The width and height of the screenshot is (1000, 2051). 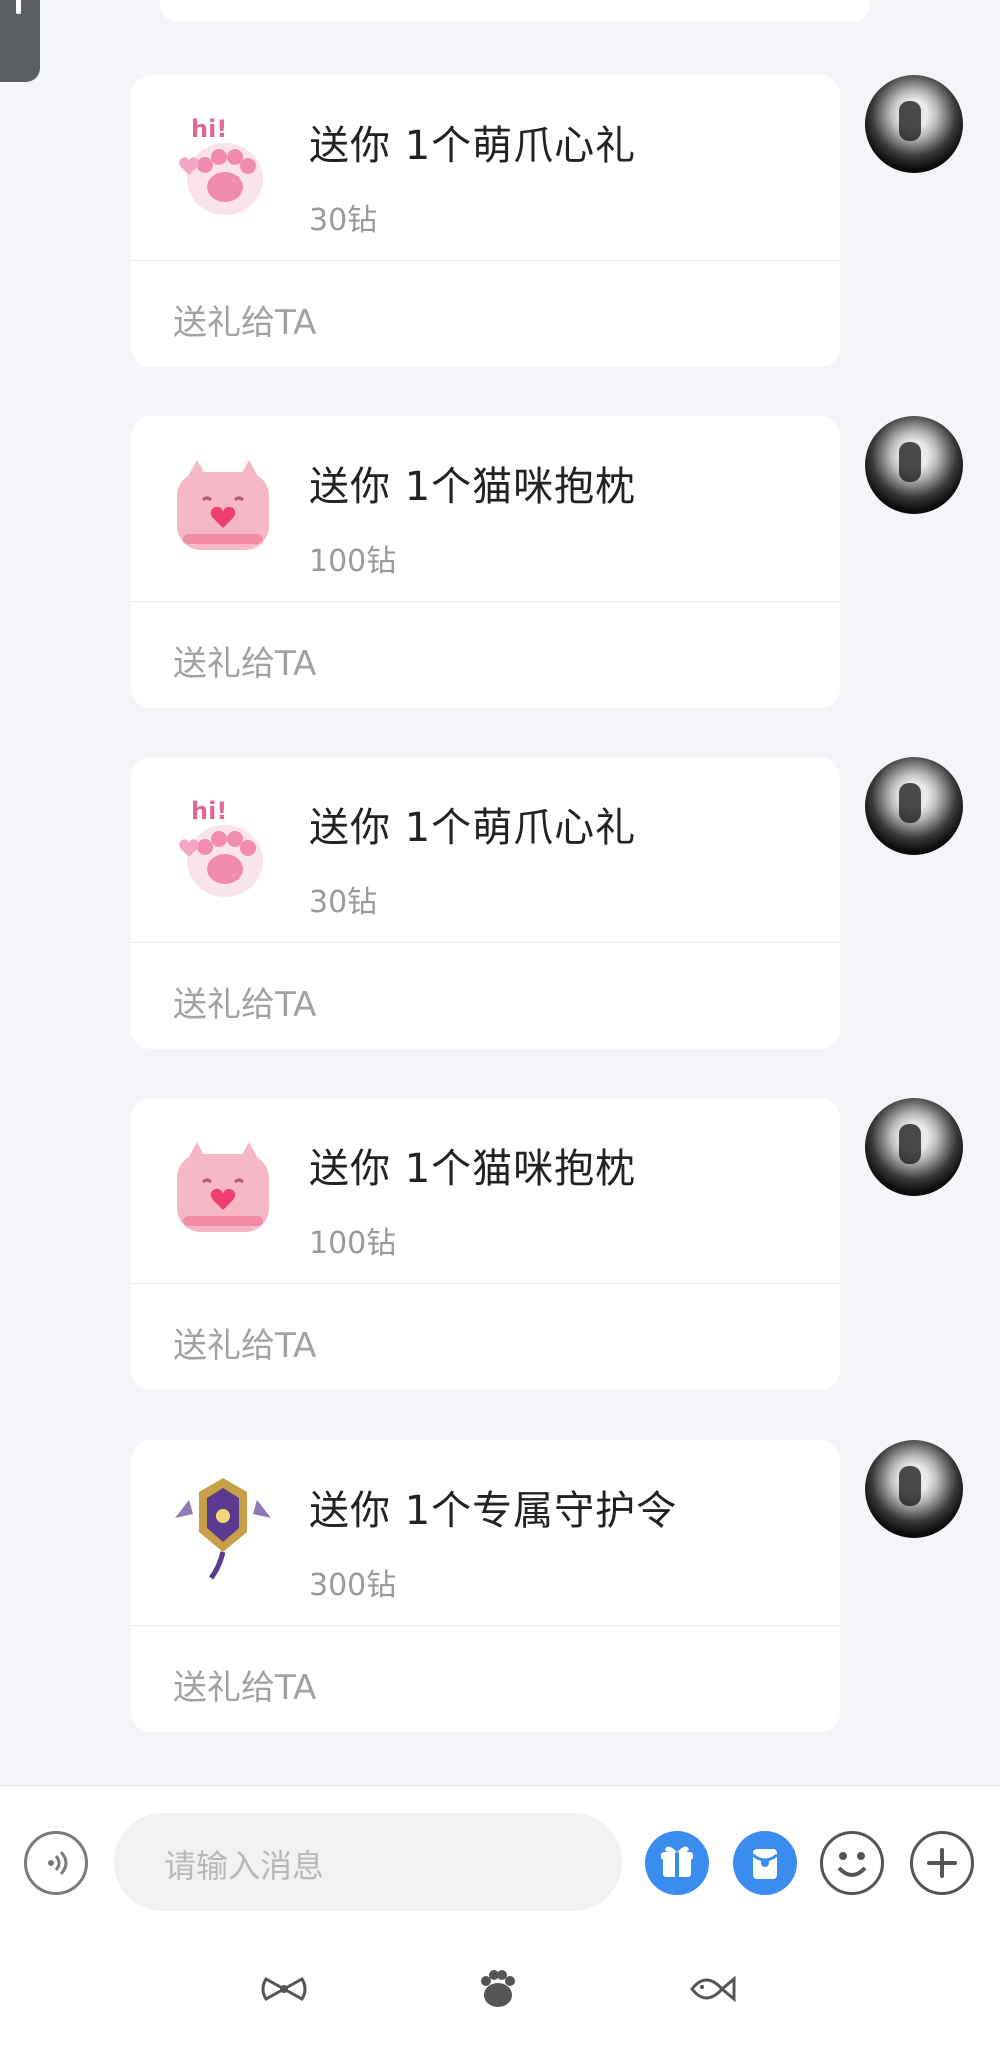 I want to click on message-input: 请输入消息, so click(x=368, y=1862).